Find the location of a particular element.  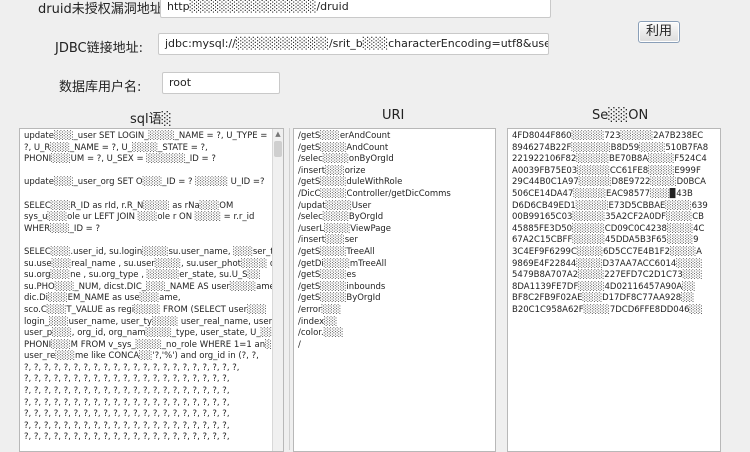

jdbc-url-label: JDBC链接地址: is located at coordinates (99, 48).